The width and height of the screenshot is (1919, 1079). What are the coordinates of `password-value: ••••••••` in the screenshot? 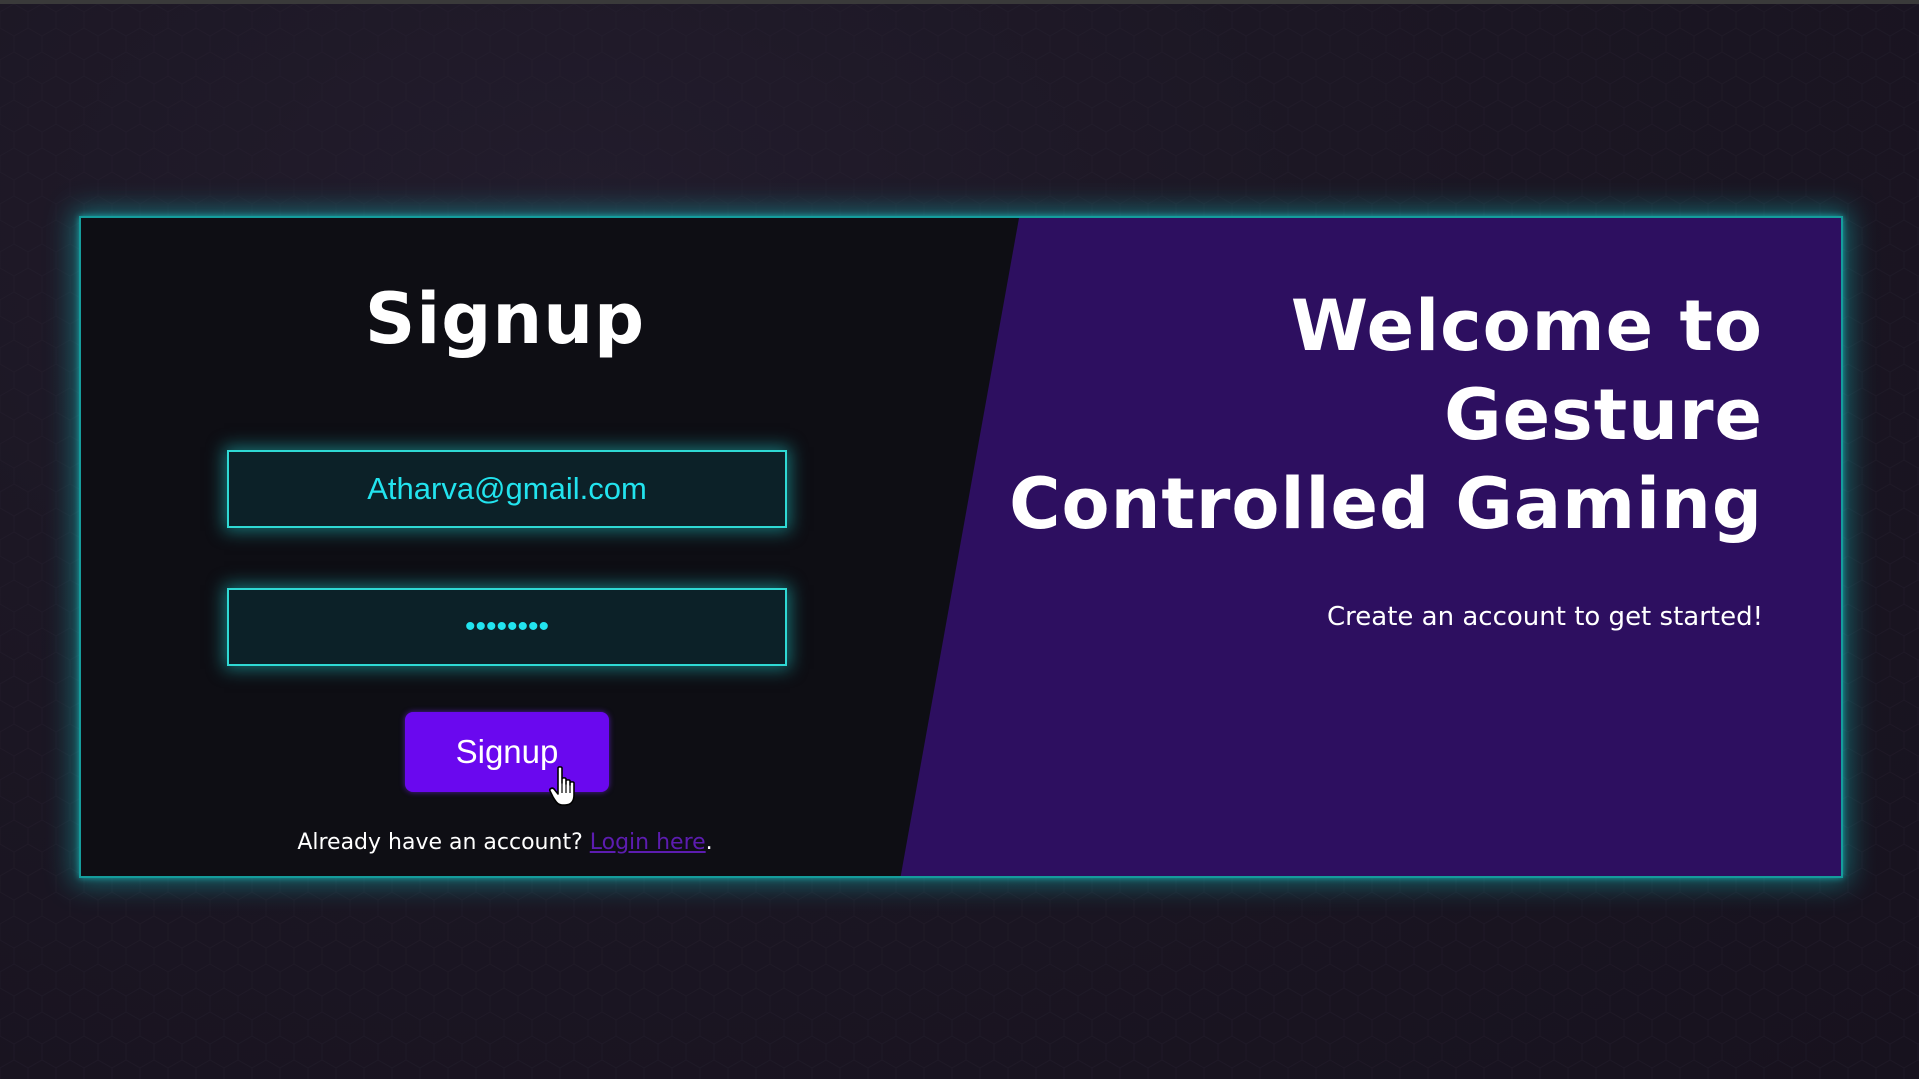 It's located at (507, 626).